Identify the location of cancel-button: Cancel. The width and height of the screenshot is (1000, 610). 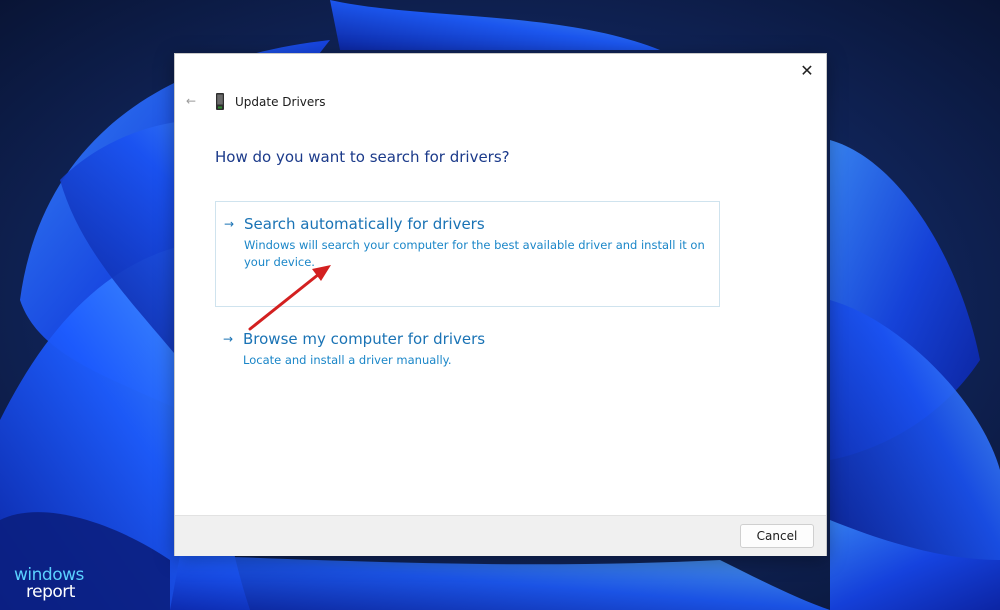
(777, 536).